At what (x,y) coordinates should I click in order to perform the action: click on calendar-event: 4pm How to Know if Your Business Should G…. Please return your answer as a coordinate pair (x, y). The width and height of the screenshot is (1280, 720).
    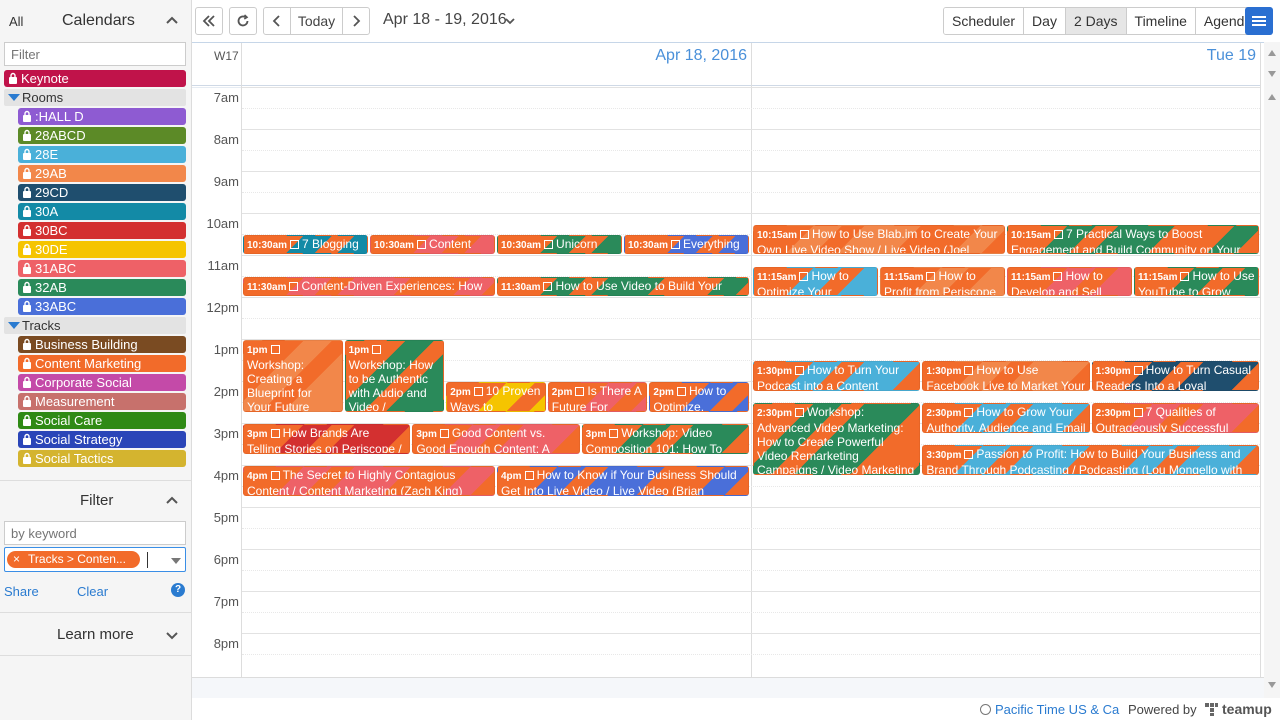
    Looking at the image, I should click on (623, 481).